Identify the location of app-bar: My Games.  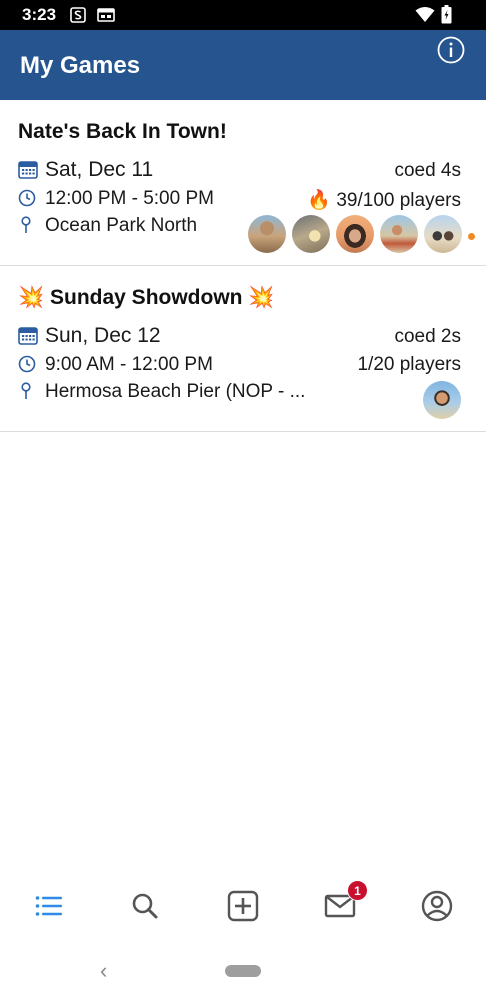
(243, 65).